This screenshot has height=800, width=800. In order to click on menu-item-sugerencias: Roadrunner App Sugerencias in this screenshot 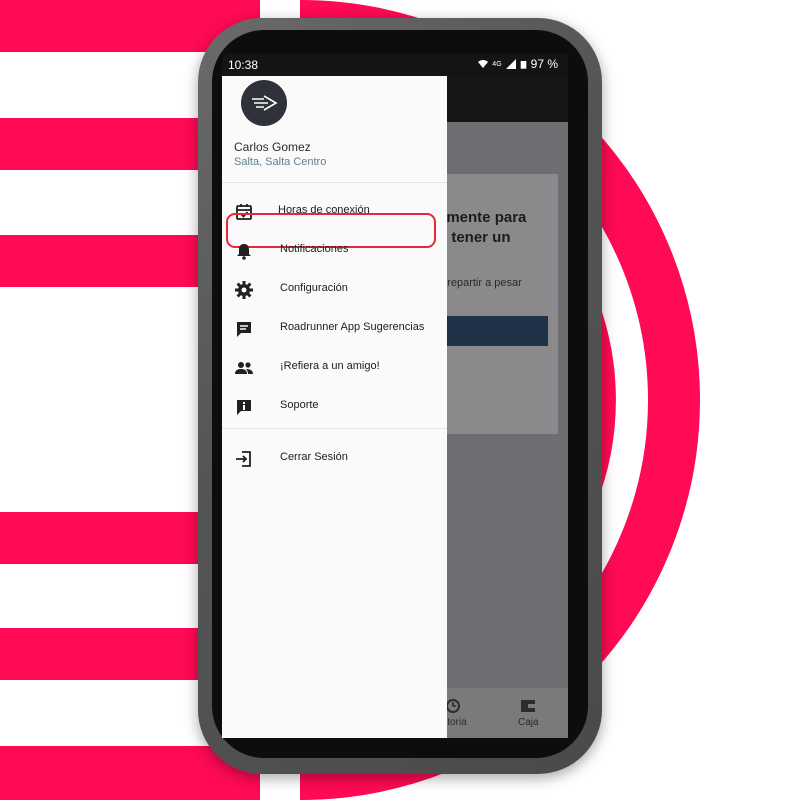, I will do `click(334, 329)`.